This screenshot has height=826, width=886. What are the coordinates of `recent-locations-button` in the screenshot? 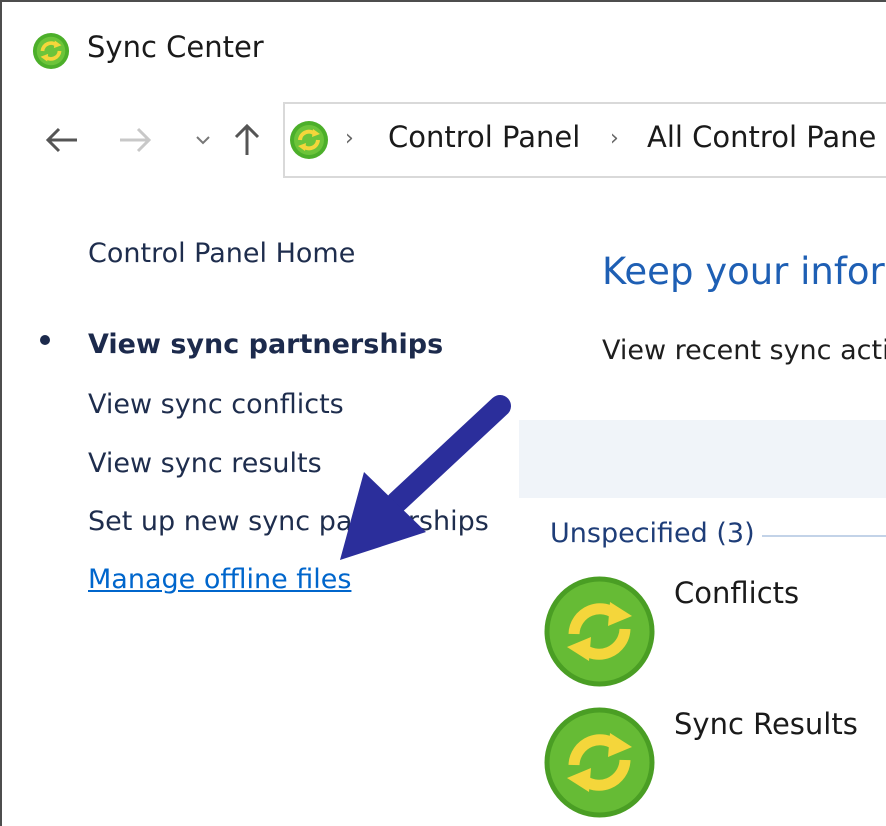 It's located at (203, 140).